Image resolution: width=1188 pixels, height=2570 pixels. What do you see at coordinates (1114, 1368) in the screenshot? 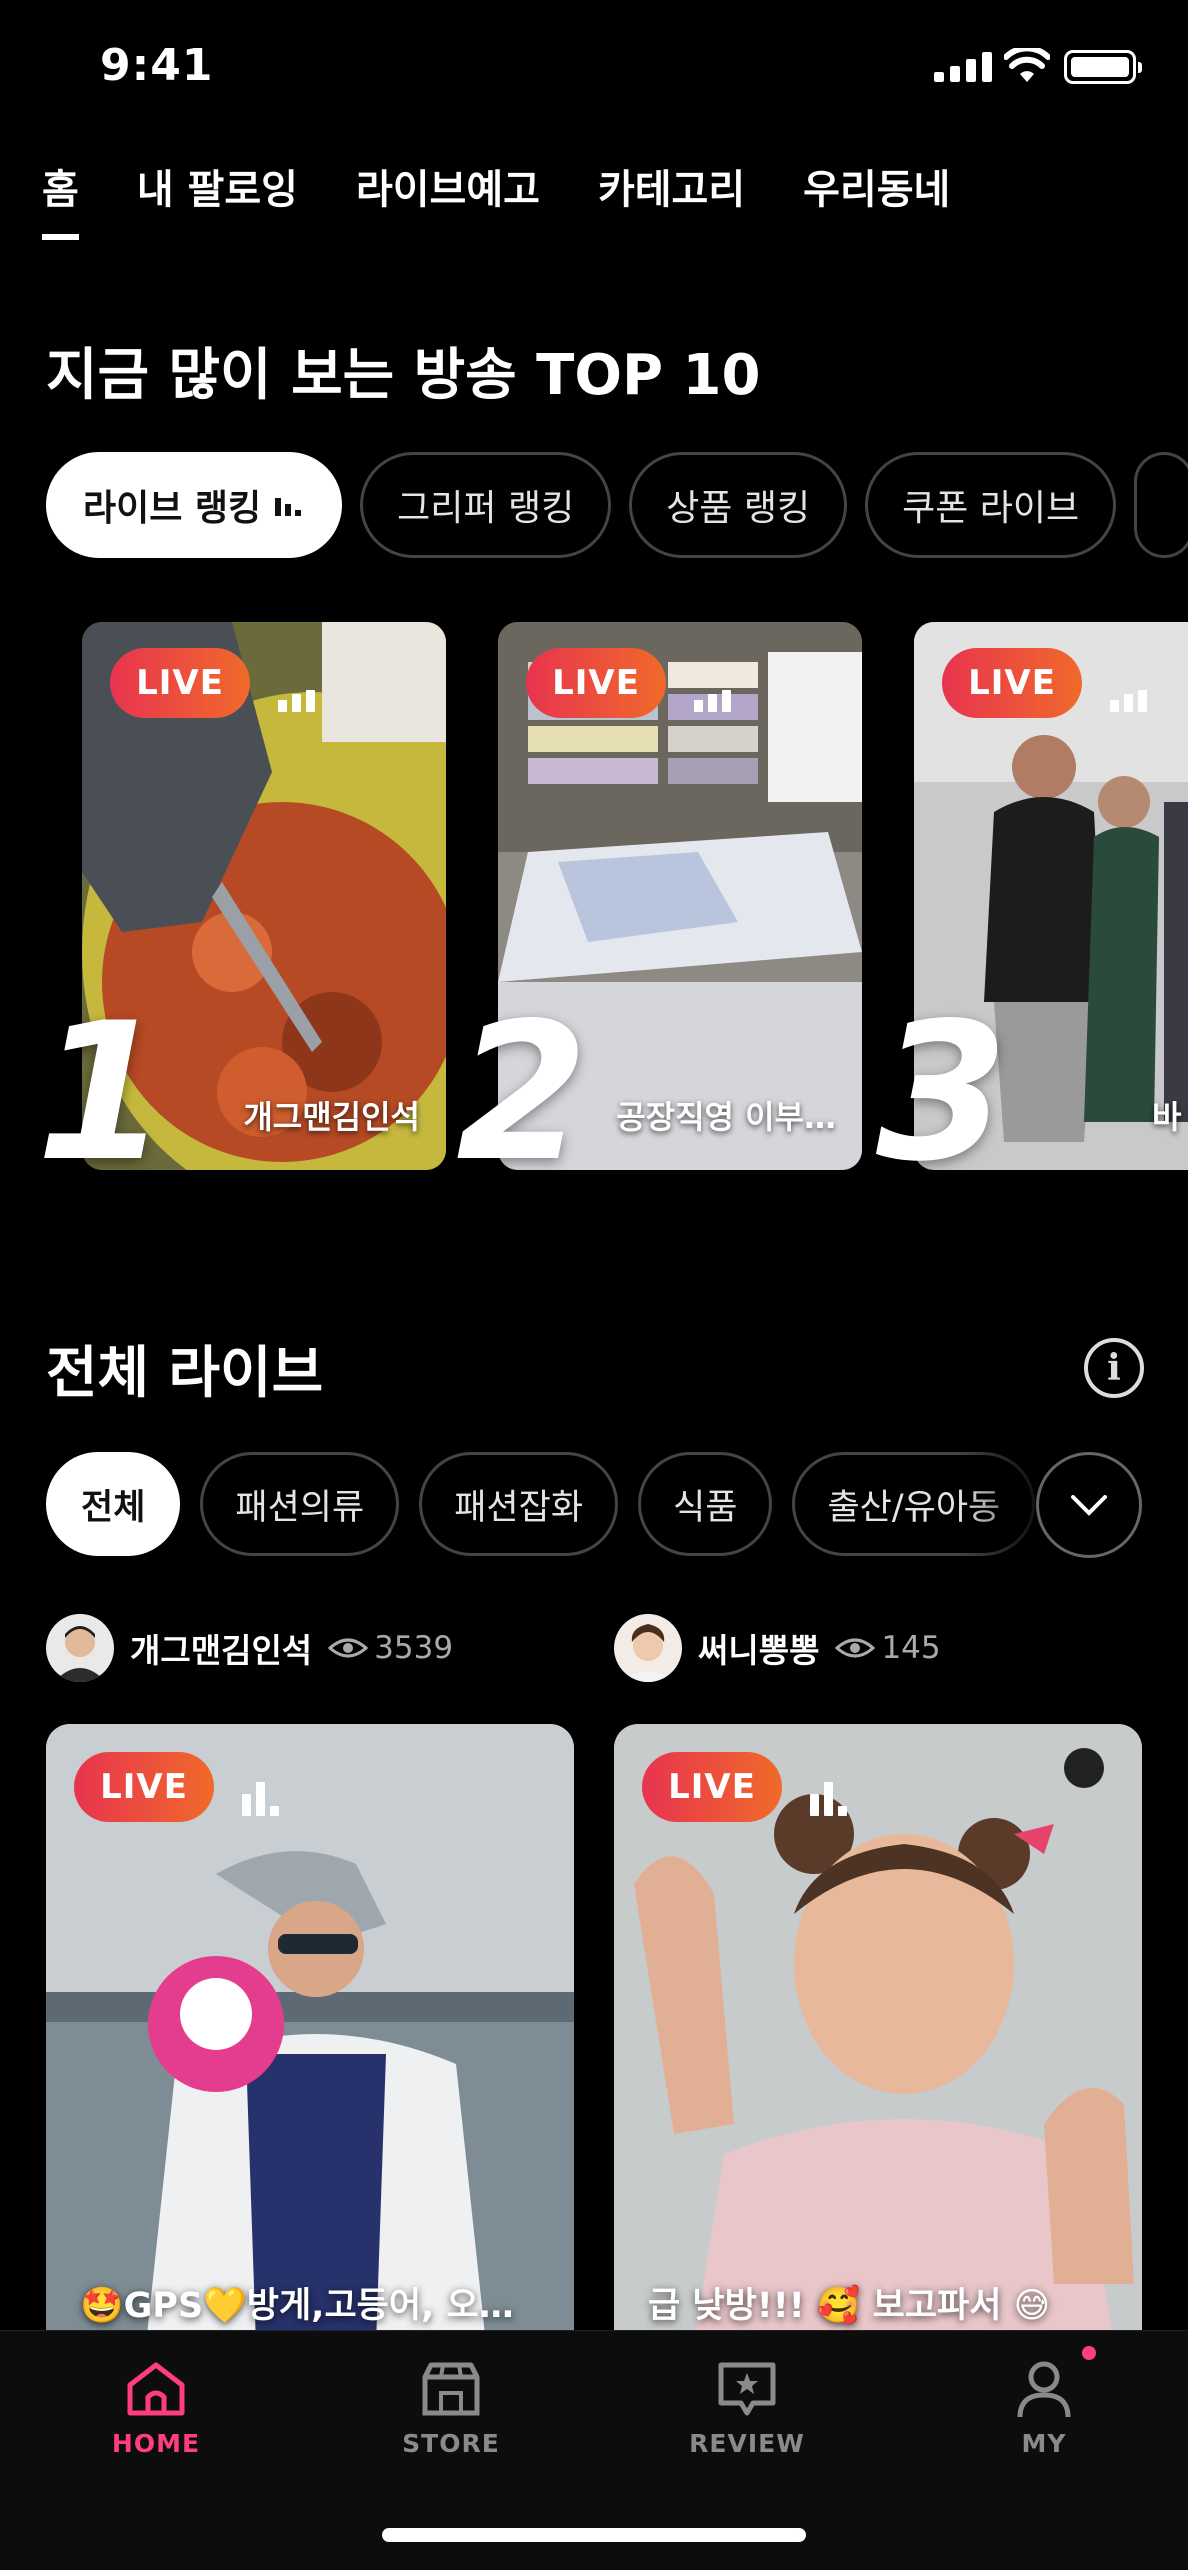
I see `info-icon: i` at bounding box center [1114, 1368].